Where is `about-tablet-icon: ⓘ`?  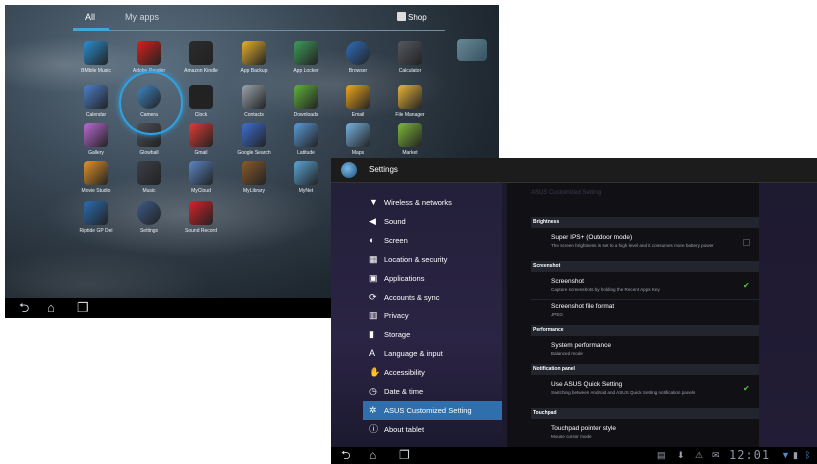
about-tablet-icon: ⓘ is located at coordinates (374, 428).